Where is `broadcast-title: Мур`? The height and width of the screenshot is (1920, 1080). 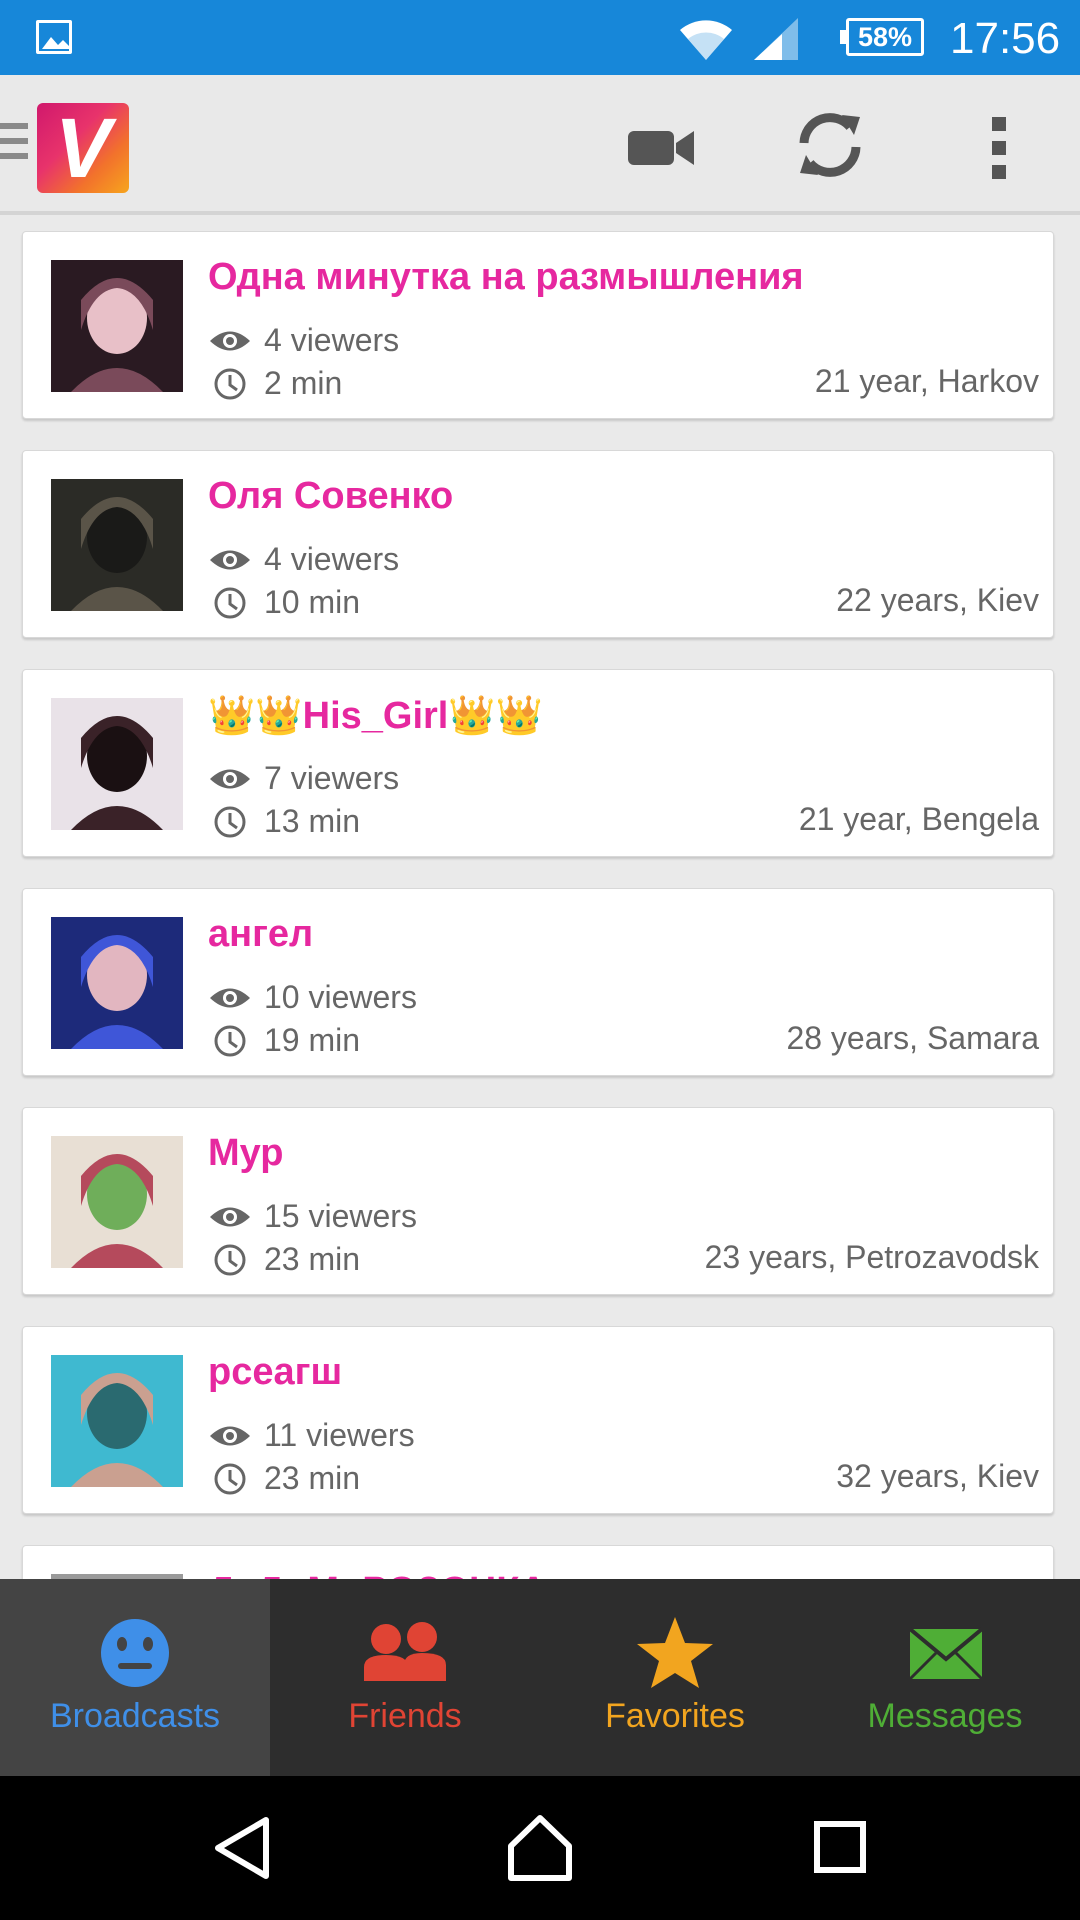 broadcast-title: Мур is located at coordinates (246, 1153).